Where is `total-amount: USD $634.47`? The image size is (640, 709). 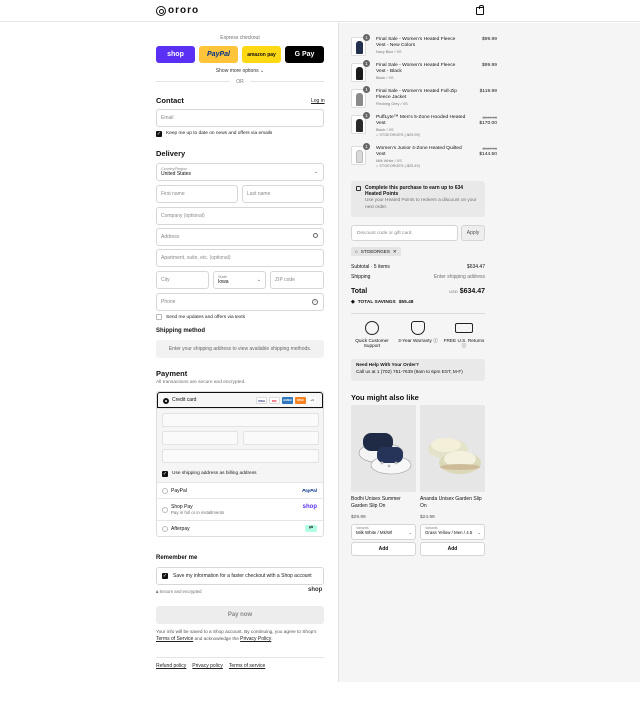 total-amount: USD $634.47 is located at coordinates (467, 291).